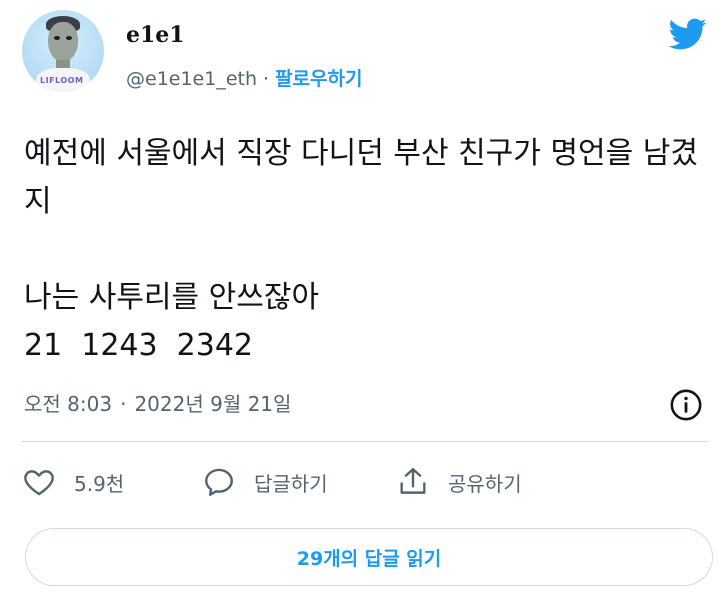  Describe the element at coordinates (99, 483) in the screenshot. I see `like-count: 5.9천` at that location.